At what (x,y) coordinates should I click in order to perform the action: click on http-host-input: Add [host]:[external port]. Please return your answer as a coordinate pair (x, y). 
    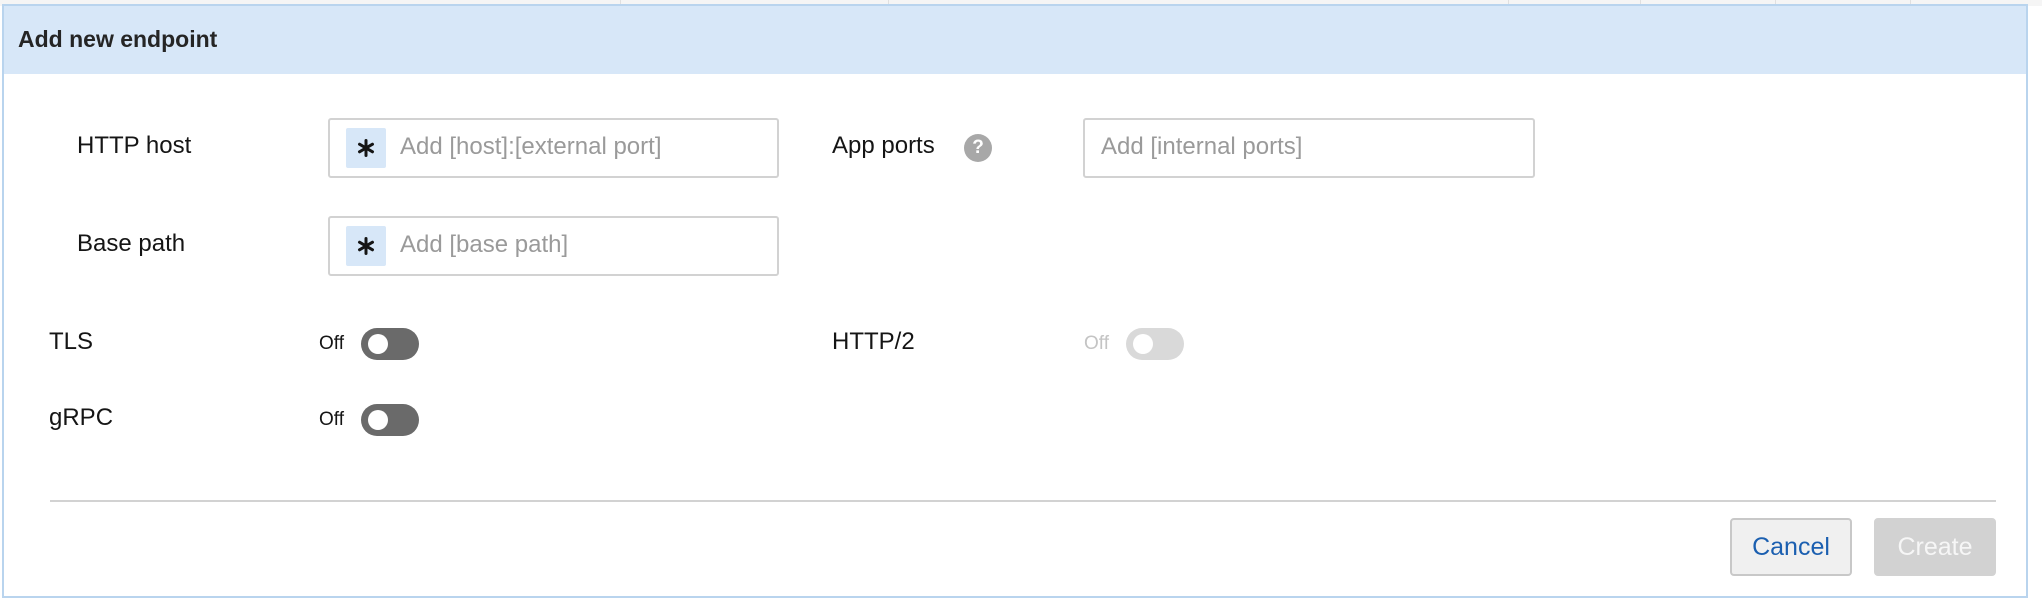
    Looking at the image, I should click on (553, 148).